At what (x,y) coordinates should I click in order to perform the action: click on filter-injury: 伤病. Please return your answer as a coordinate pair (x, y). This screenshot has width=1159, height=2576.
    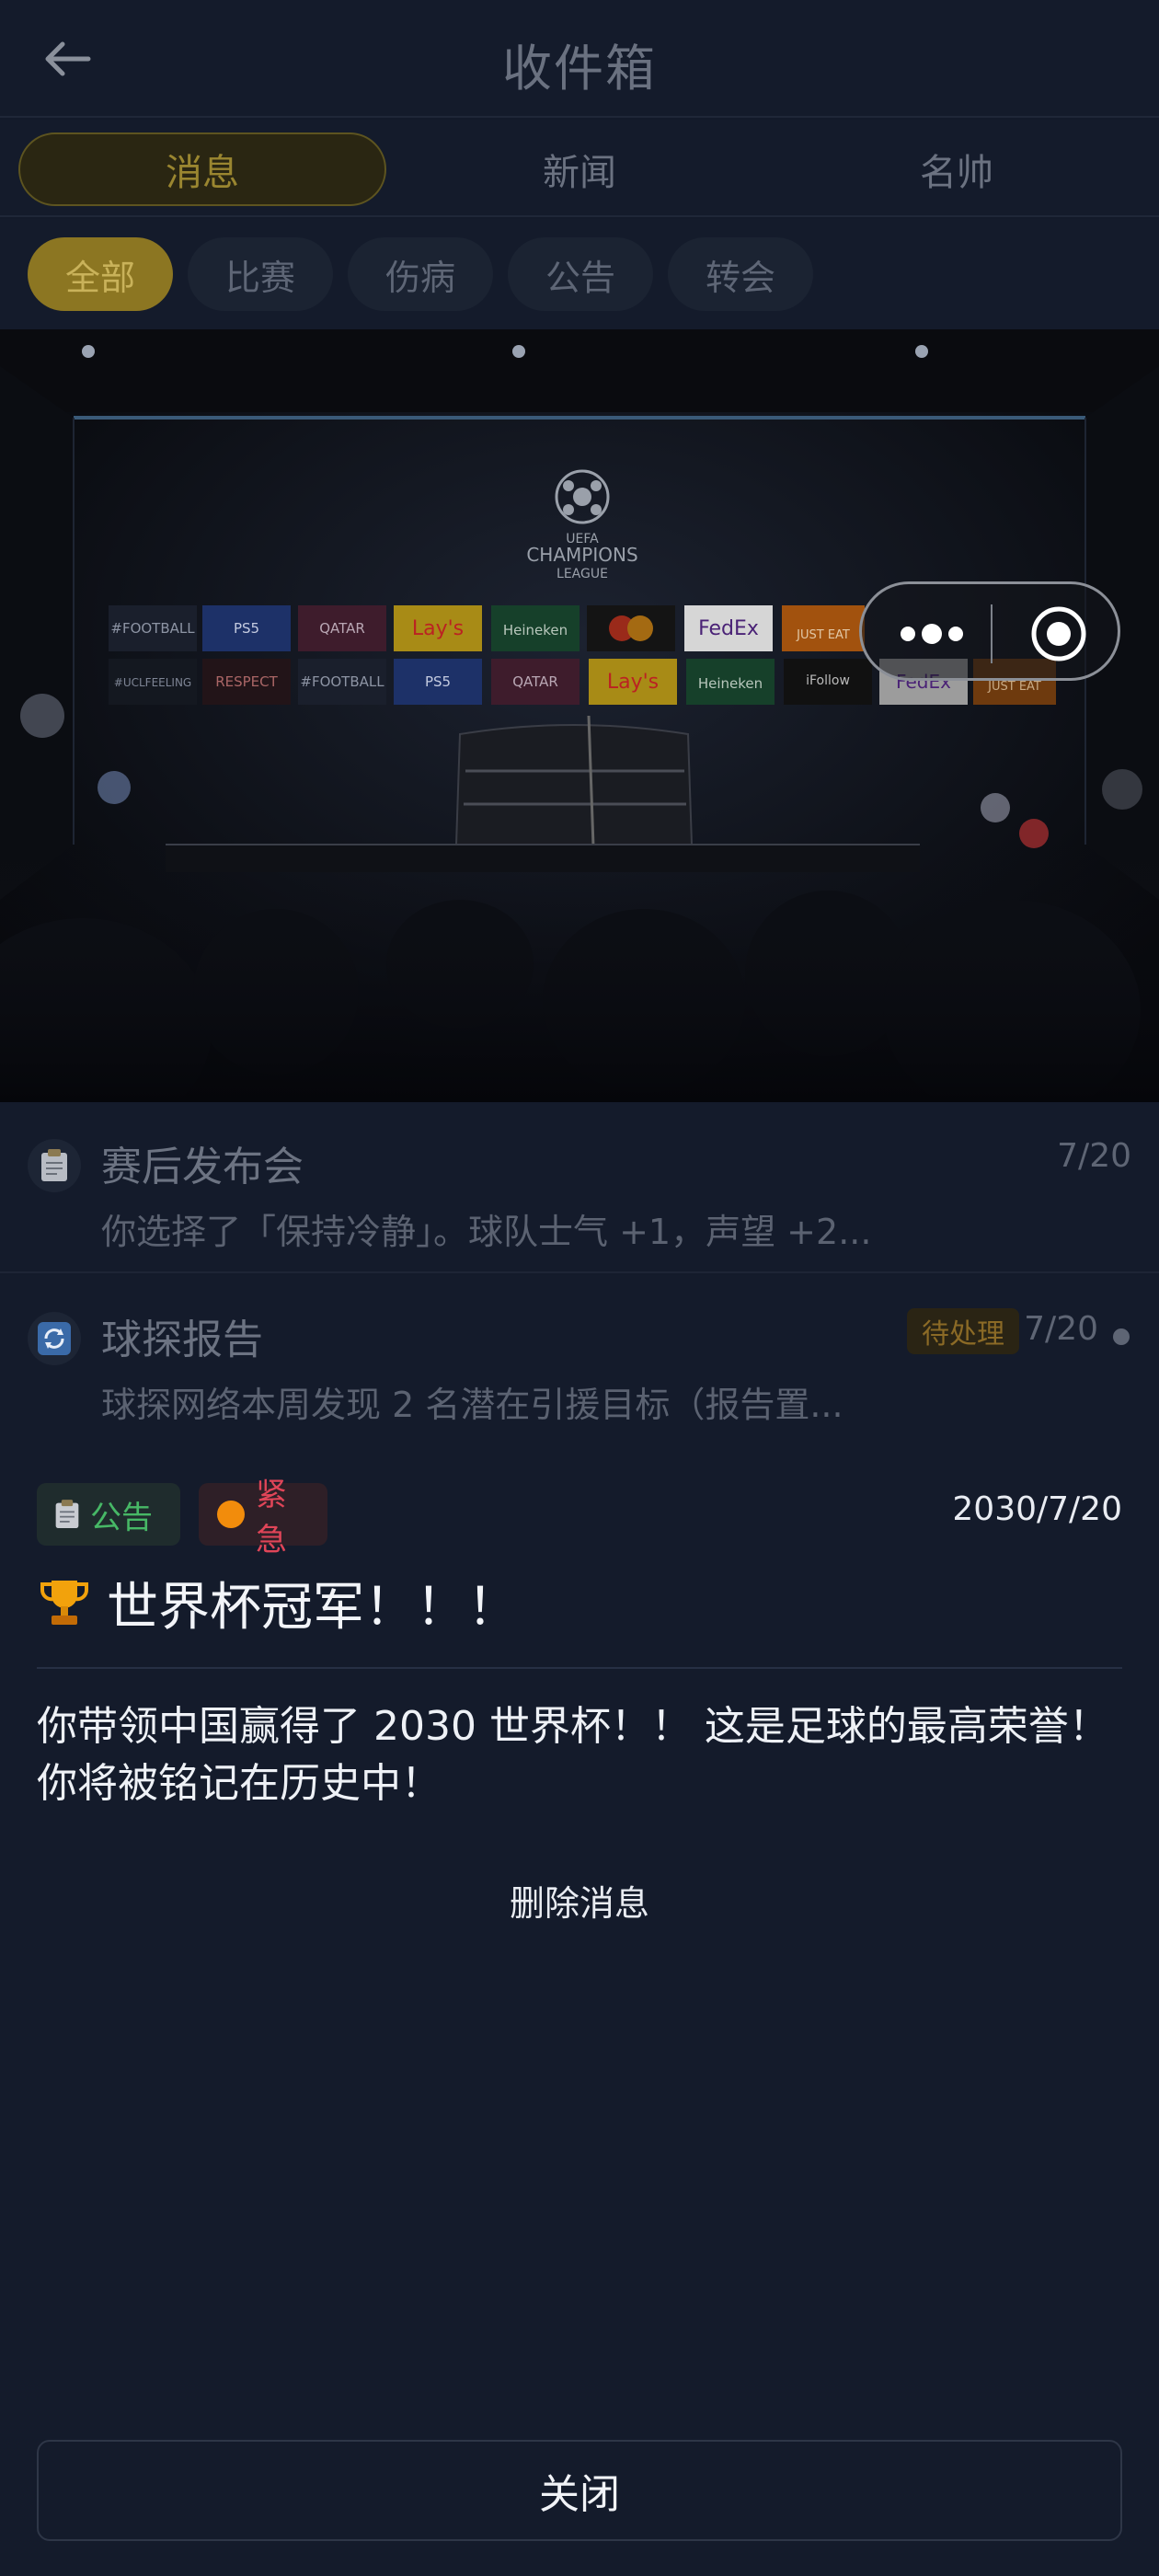
    Looking at the image, I should click on (420, 274).